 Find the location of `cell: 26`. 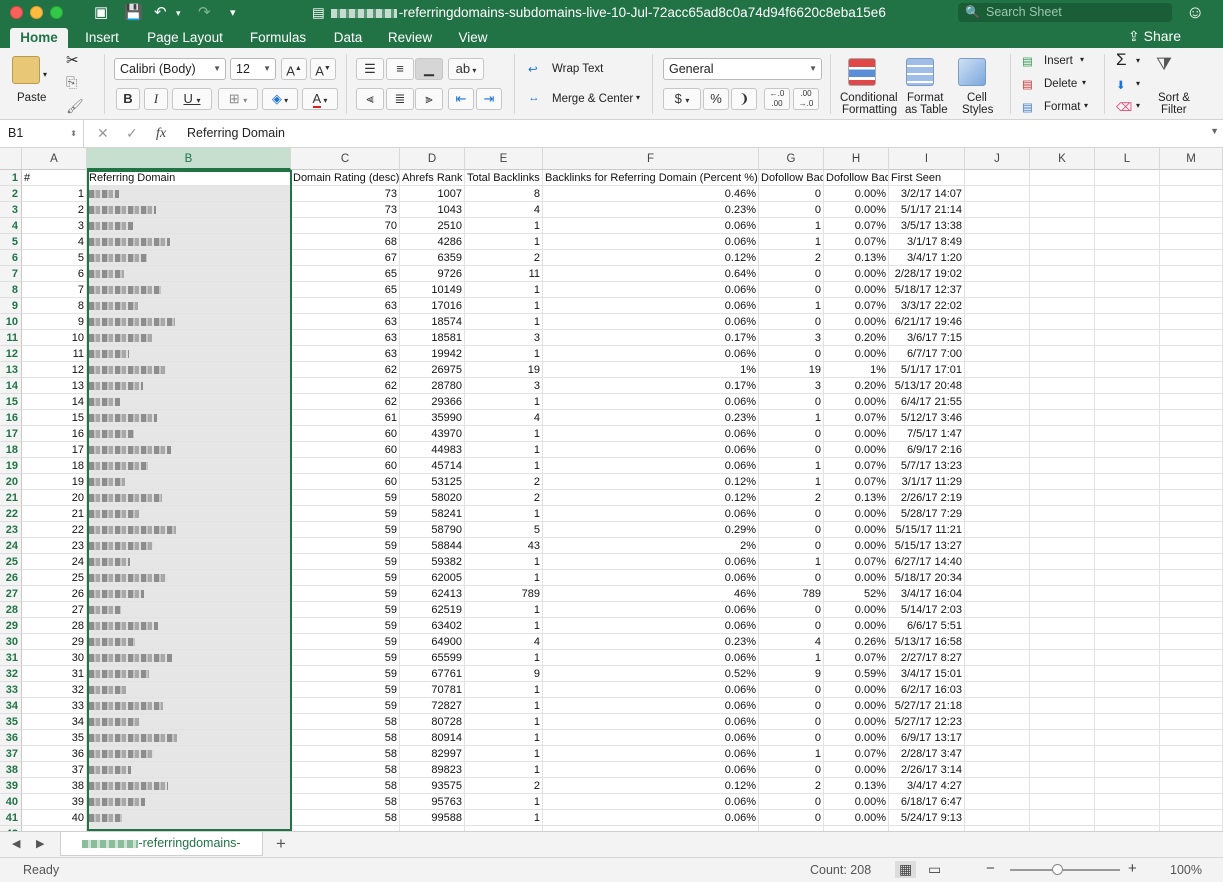

cell: 26 is located at coordinates (54, 594).